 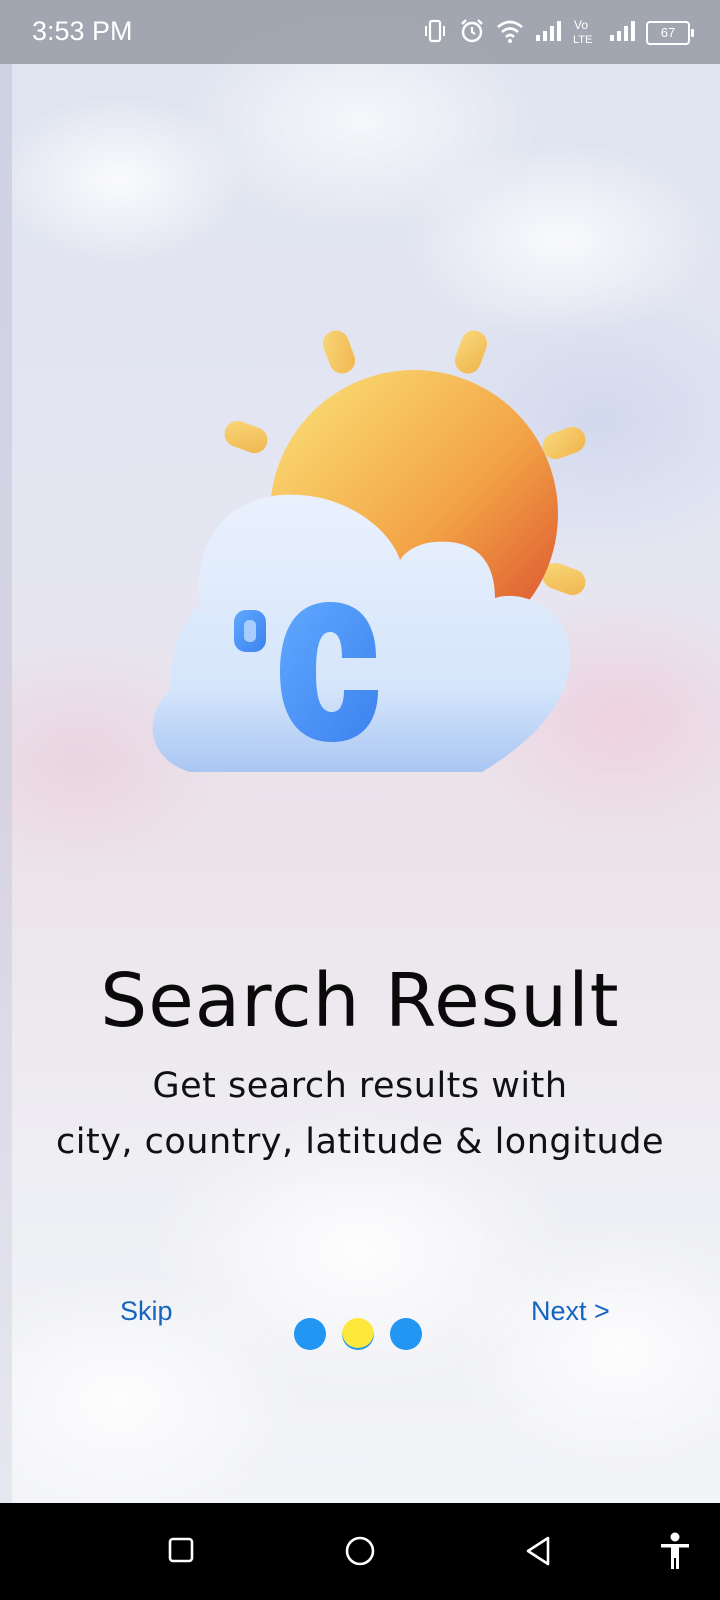 What do you see at coordinates (181, 1552) in the screenshot?
I see `recents-button` at bounding box center [181, 1552].